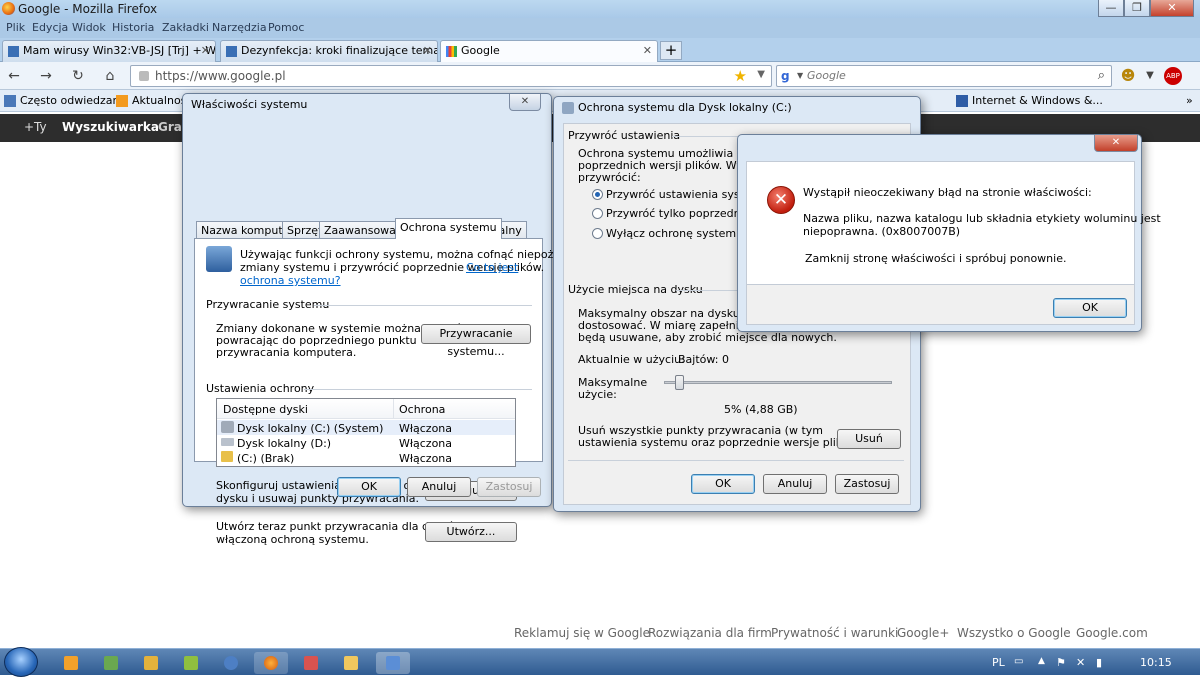  What do you see at coordinates (185, 27) in the screenshot?
I see `menu-bookmarks: Zakładki` at bounding box center [185, 27].